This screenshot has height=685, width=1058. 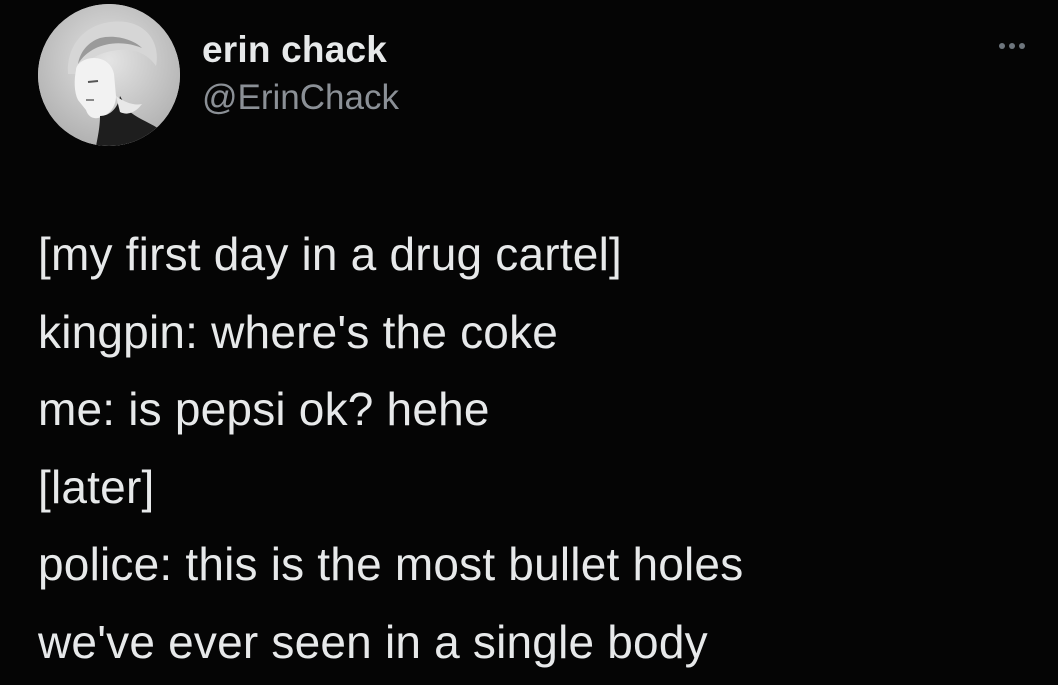 I want to click on tweet-header: erin chack @ErinChack, so click(x=218, y=75).